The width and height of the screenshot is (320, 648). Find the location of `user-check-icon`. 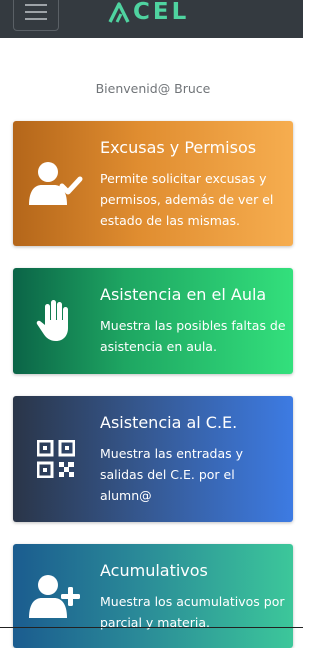

user-check-icon is located at coordinates (56, 183).